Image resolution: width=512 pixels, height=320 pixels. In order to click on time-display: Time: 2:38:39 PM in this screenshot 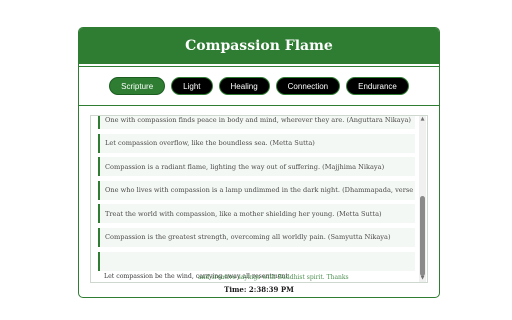, I will do `click(259, 289)`.